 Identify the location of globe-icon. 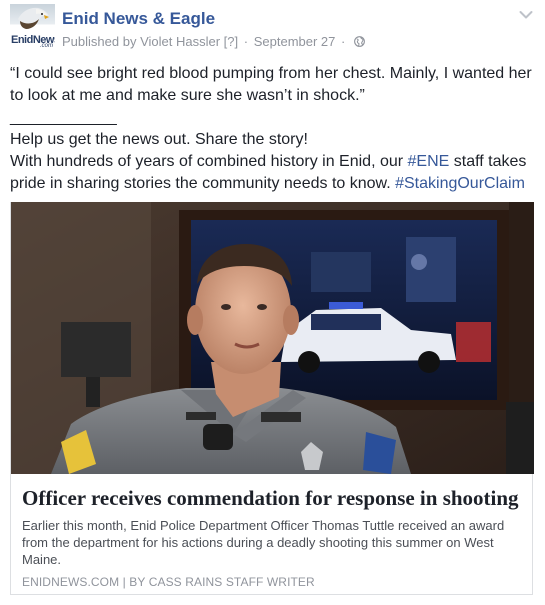
(359, 41).